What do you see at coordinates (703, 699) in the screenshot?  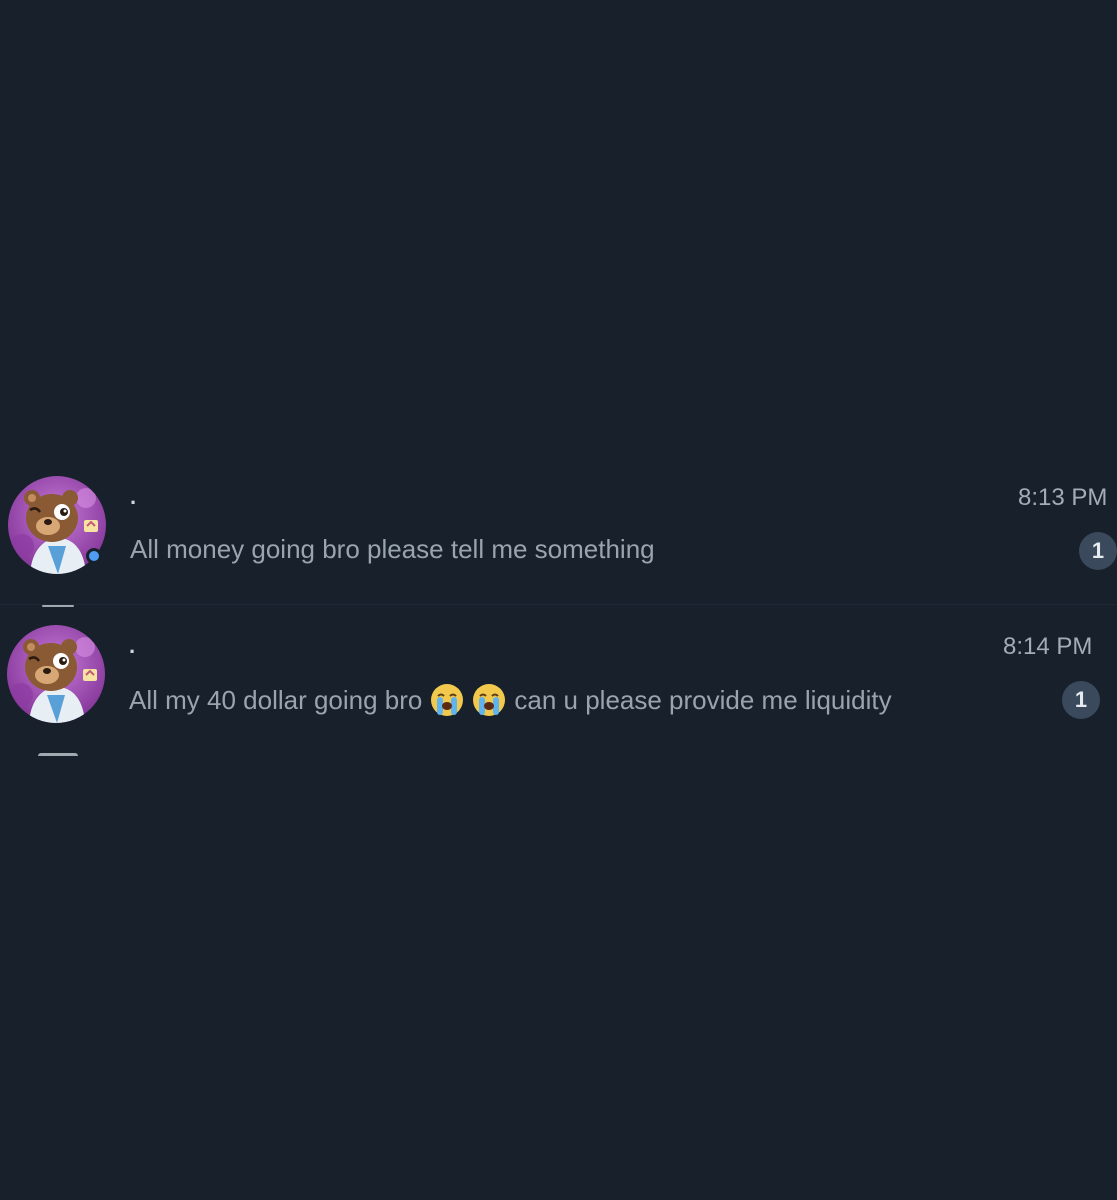 I see `chat-last-message-text: can u please provide me liquidity` at bounding box center [703, 699].